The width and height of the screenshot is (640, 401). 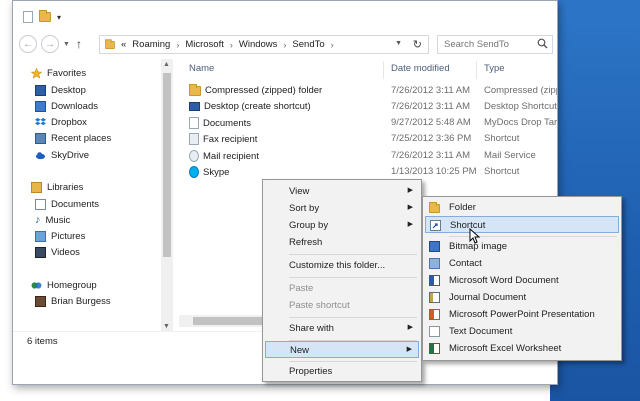 I want to click on music-icon: ♪, so click(x=38, y=219).